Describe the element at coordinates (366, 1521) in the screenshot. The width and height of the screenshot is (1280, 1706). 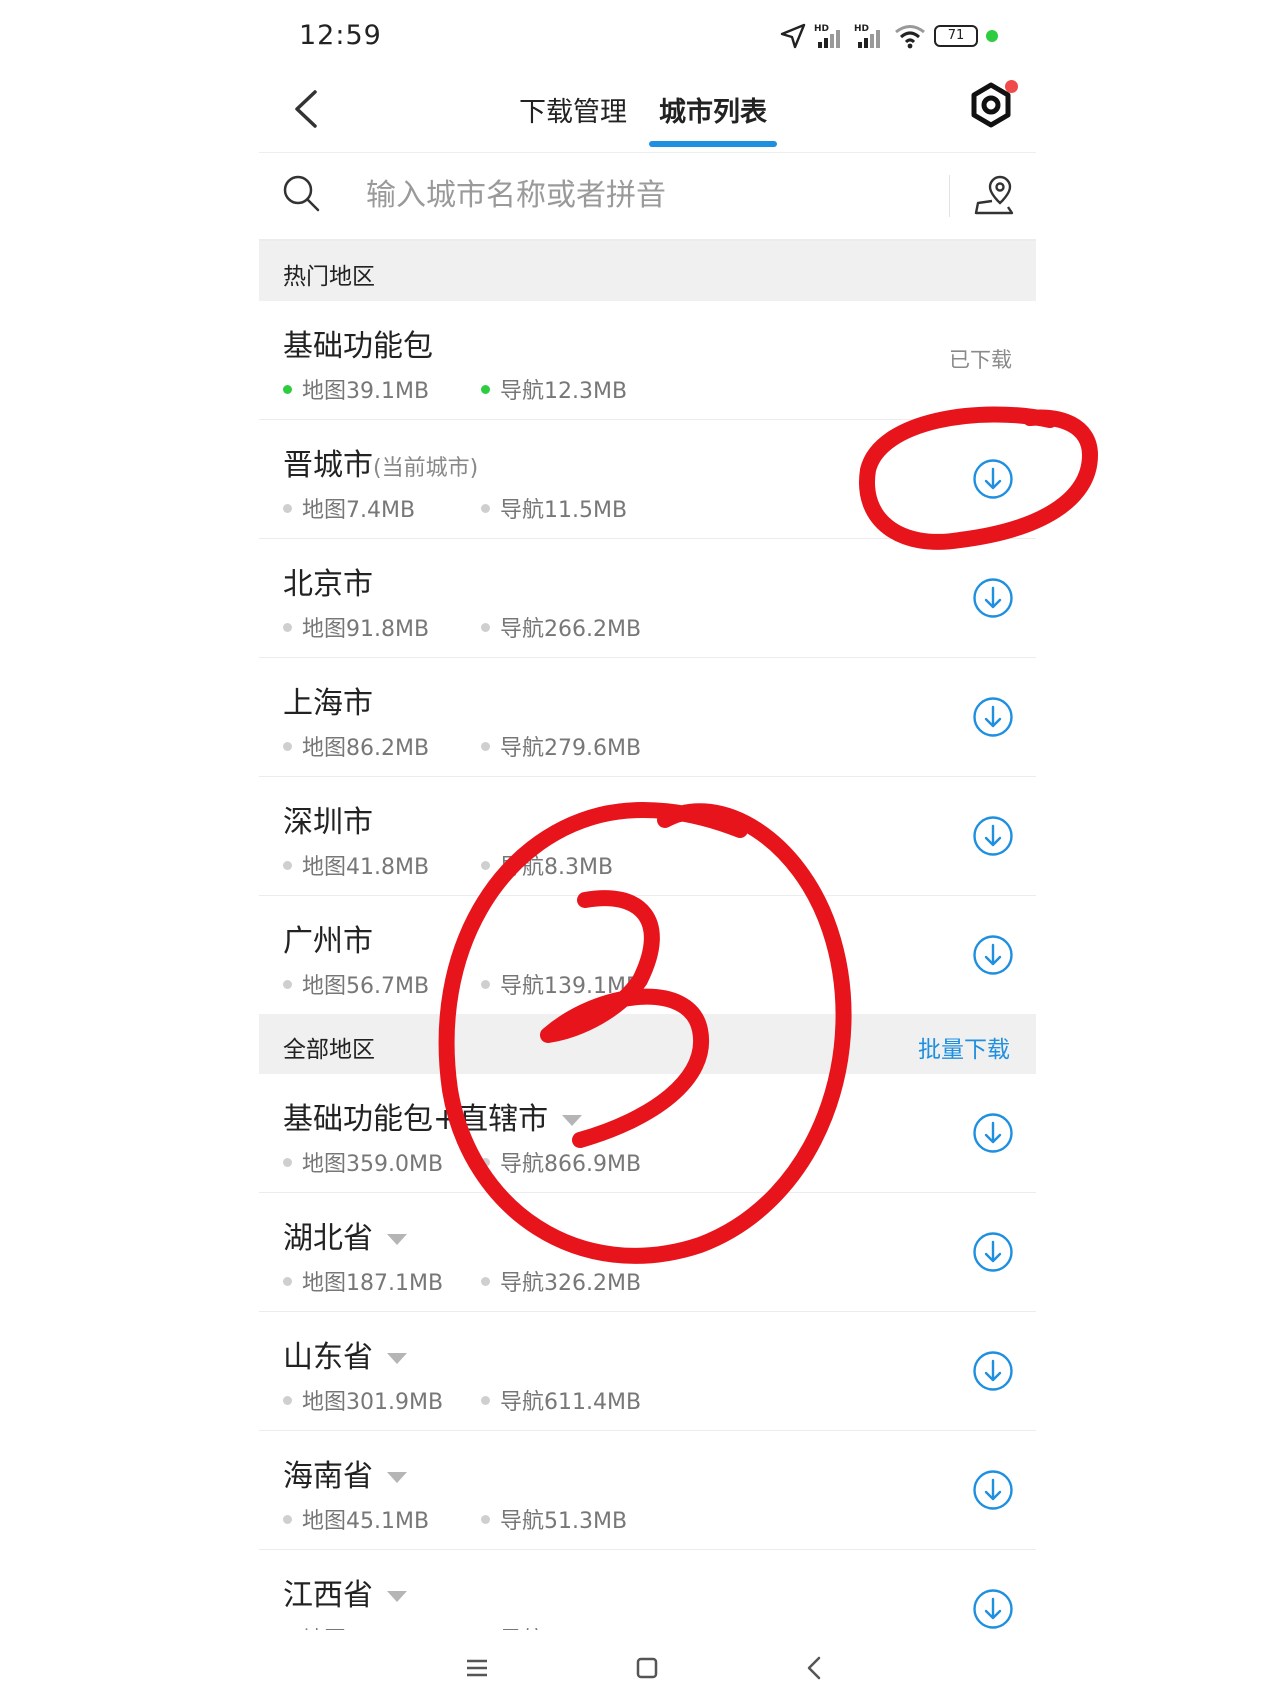
I see `map-size: 地图45.1MB` at that location.